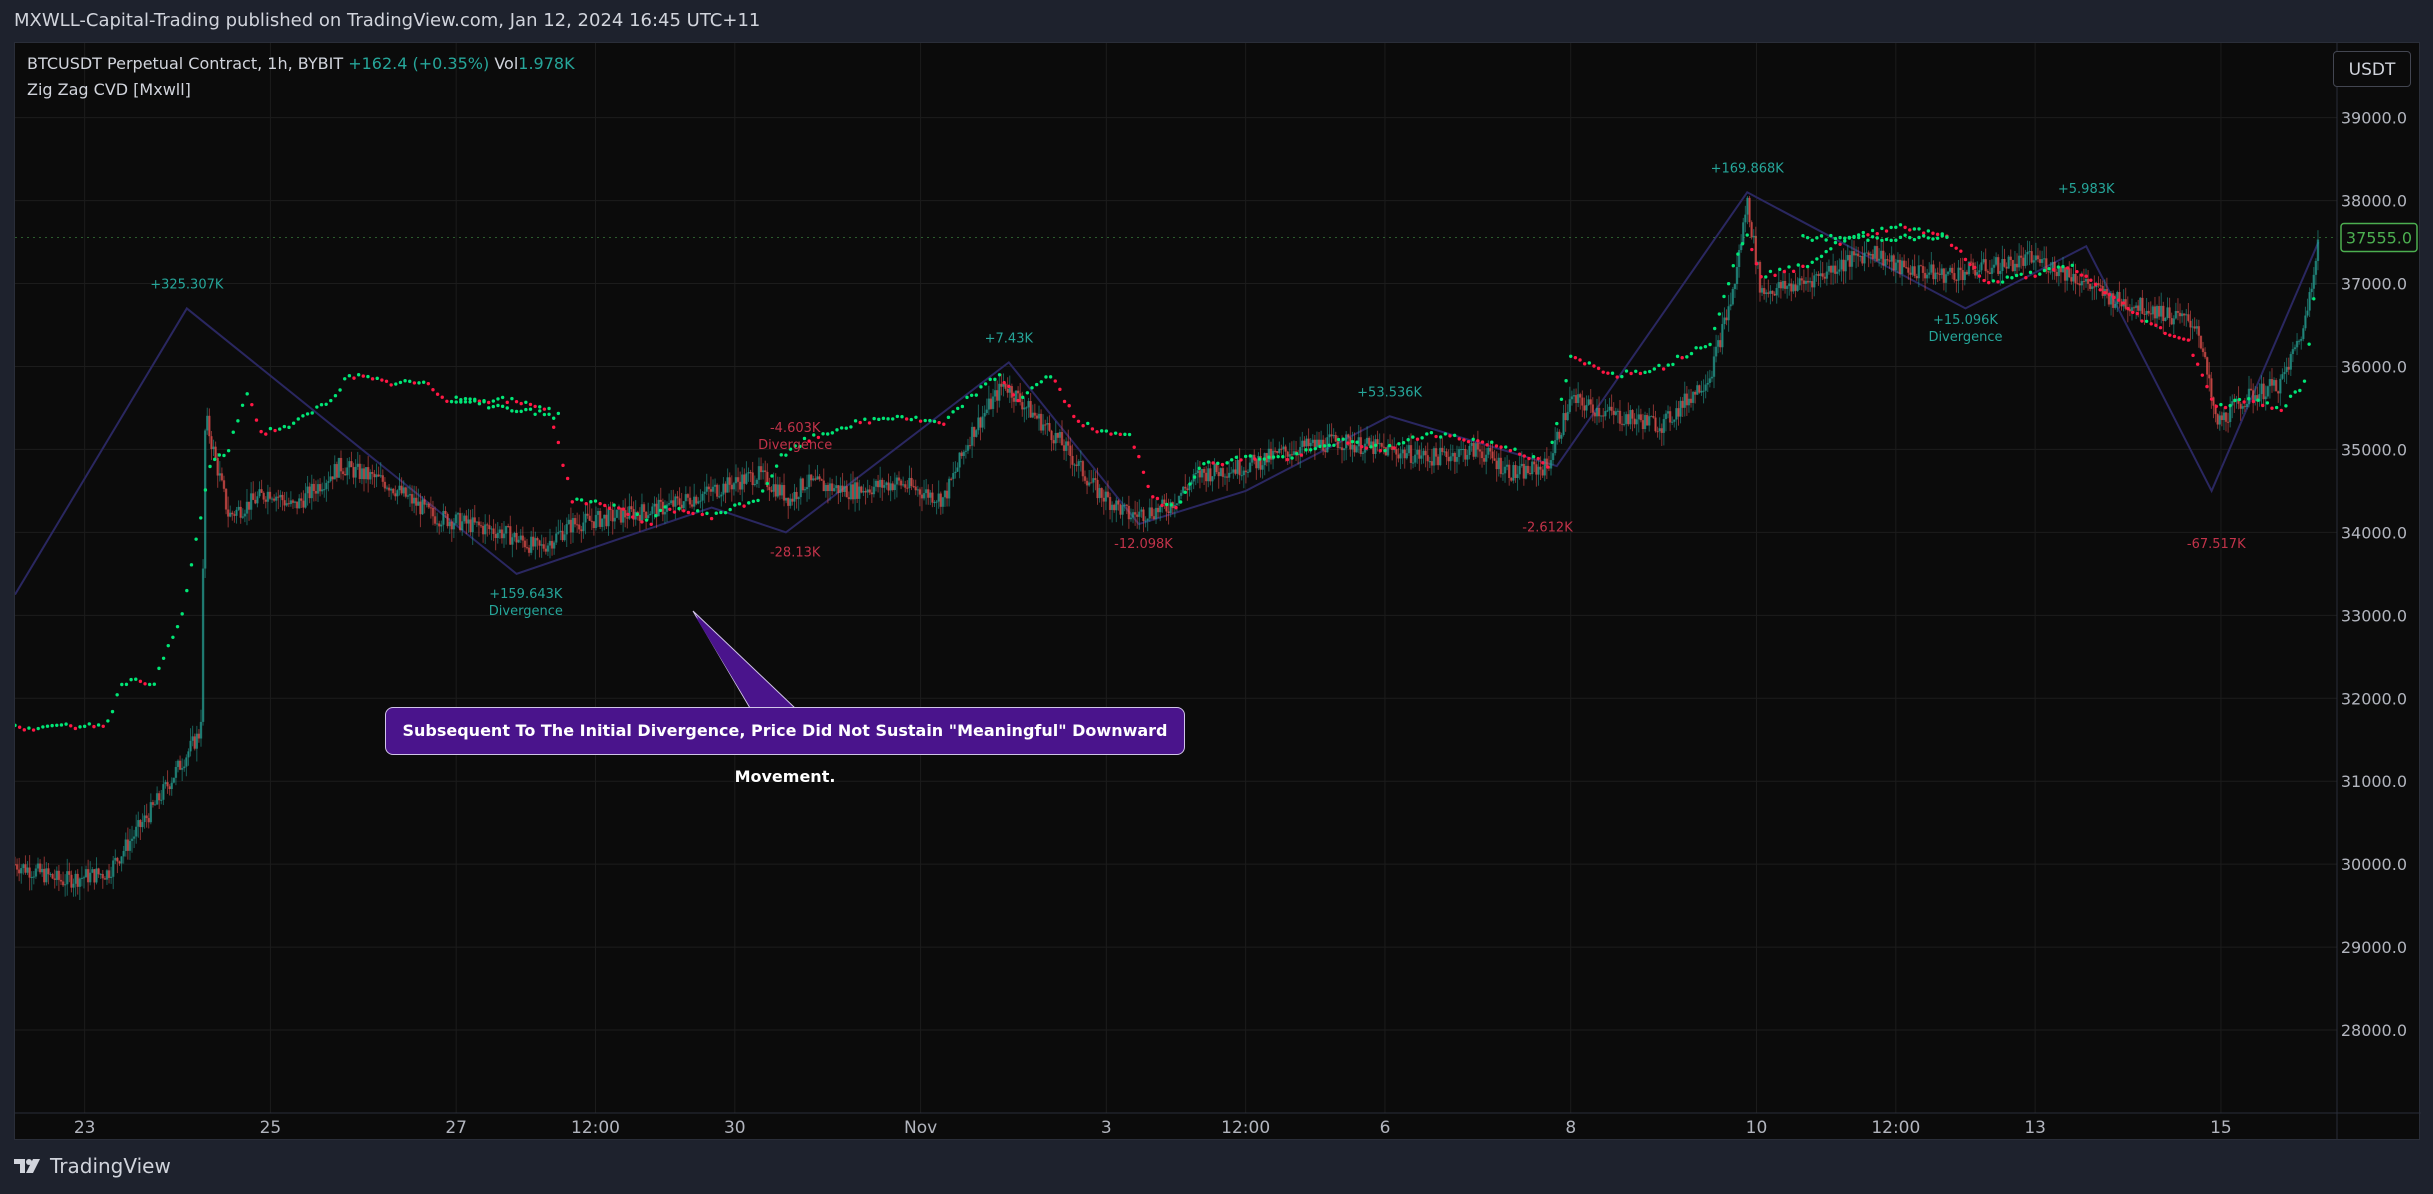 Image resolution: width=2433 pixels, height=1194 pixels. Describe the element at coordinates (2372, 69) in the screenshot. I see `currency-button: USDT` at that location.